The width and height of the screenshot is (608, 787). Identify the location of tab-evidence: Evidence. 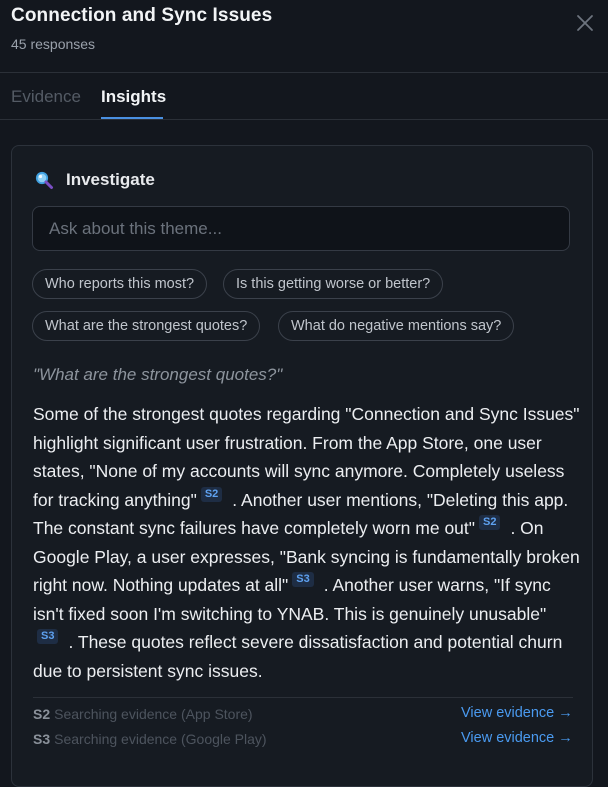
(46, 97).